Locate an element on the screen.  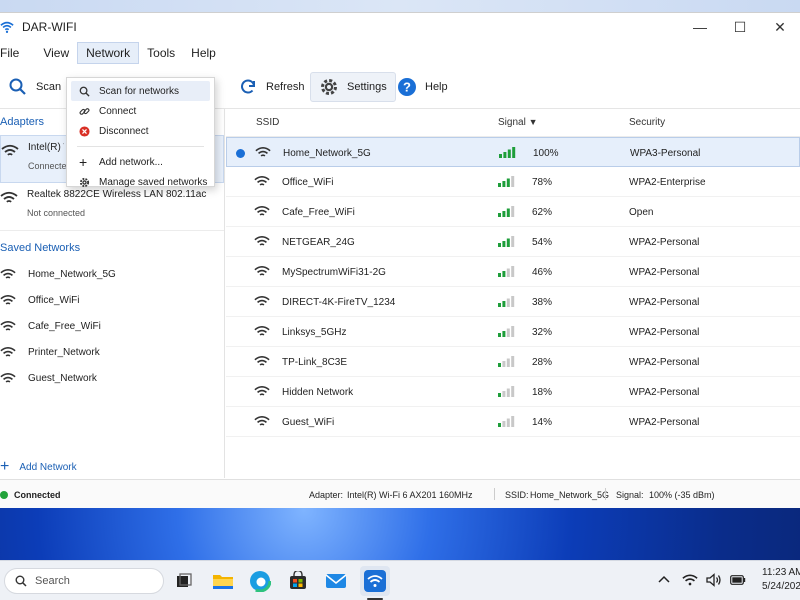
menu-item-manage-saved-networks: Manage saved networks is located at coordinates (140, 182).